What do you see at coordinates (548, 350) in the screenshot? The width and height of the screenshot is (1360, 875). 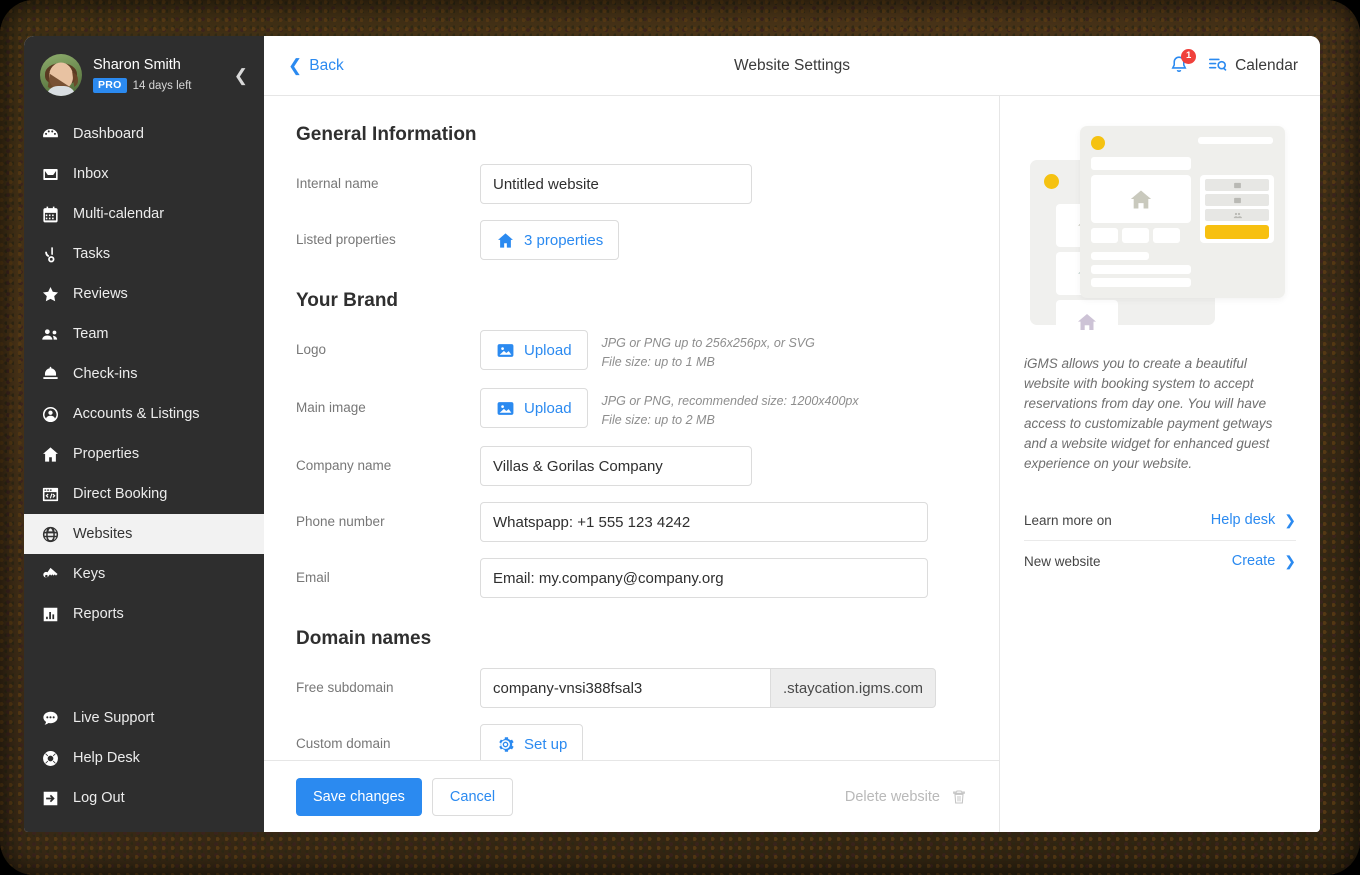 I see `logo-upload-label: Upload` at bounding box center [548, 350].